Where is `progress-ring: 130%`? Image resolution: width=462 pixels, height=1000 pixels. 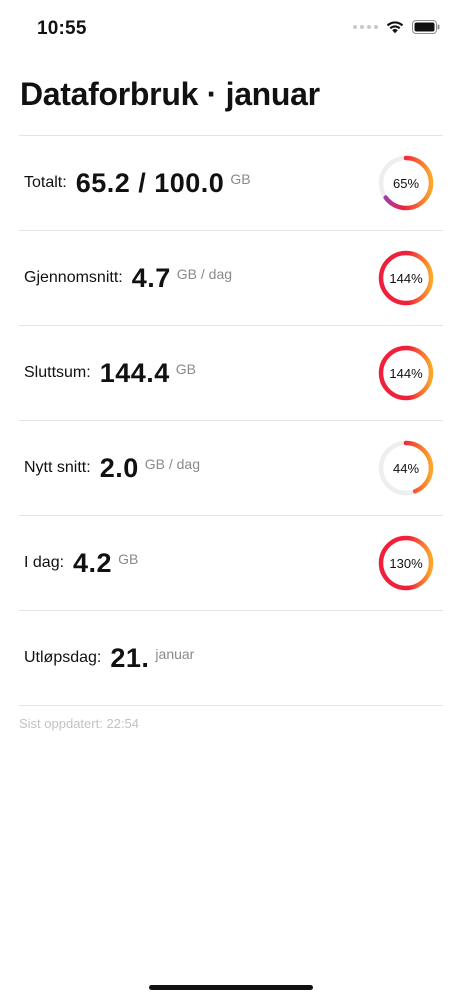
progress-ring: 130% is located at coordinates (406, 563).